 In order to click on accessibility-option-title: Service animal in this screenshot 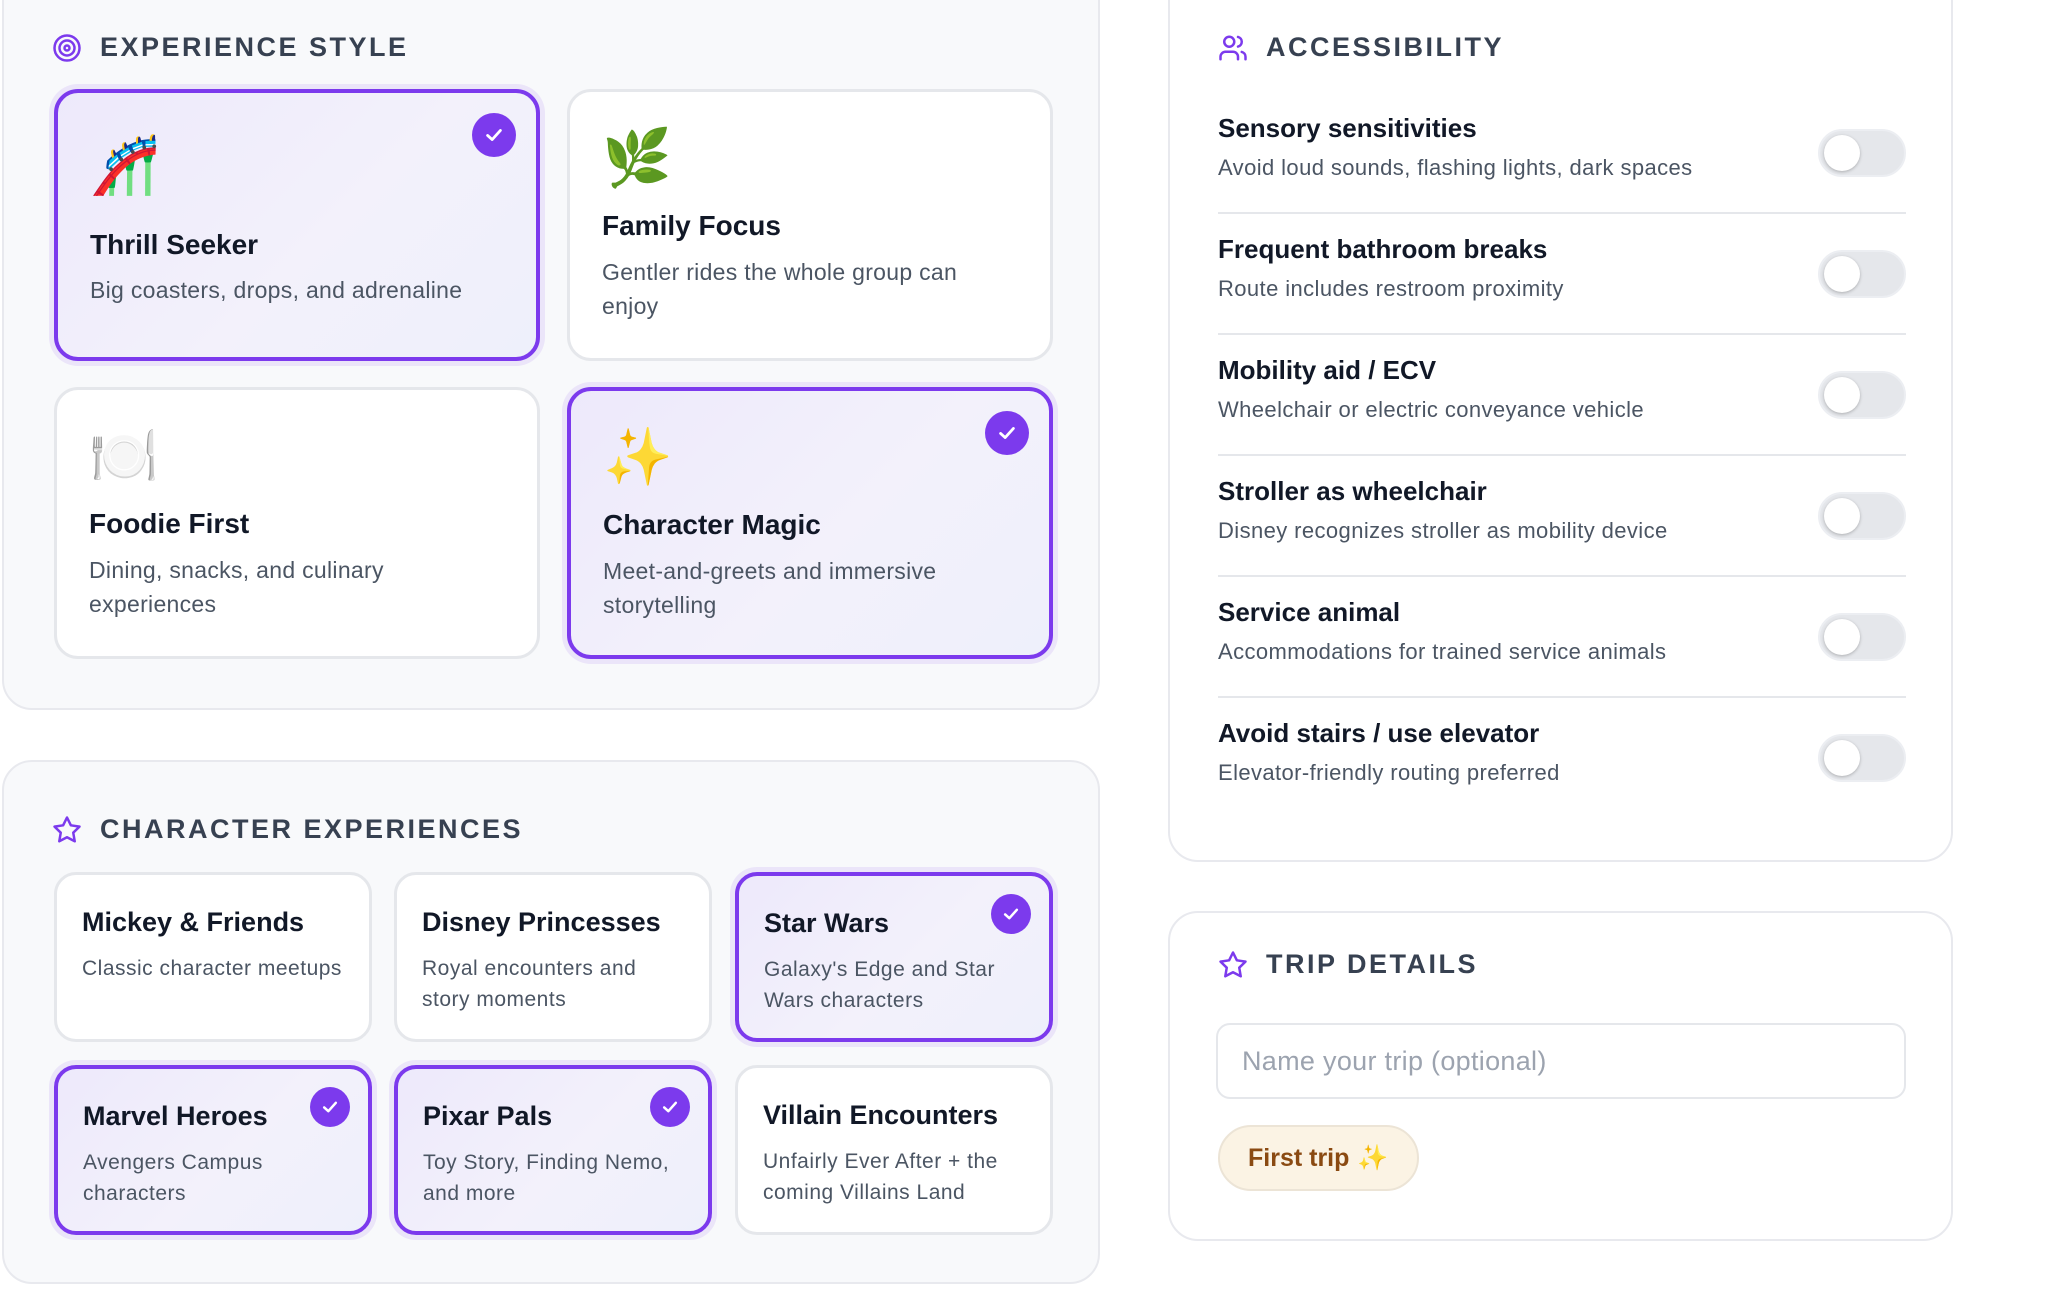, I will do `click(1309, 612)`.